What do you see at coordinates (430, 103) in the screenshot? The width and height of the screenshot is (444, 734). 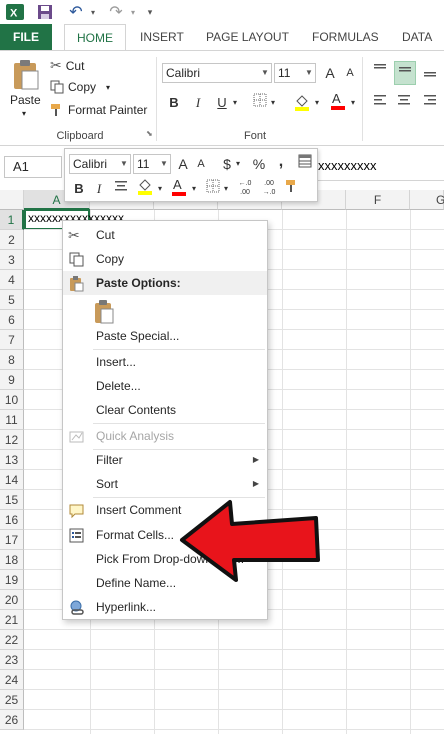 I see `align-right-button` at bounding box center [430, 103].